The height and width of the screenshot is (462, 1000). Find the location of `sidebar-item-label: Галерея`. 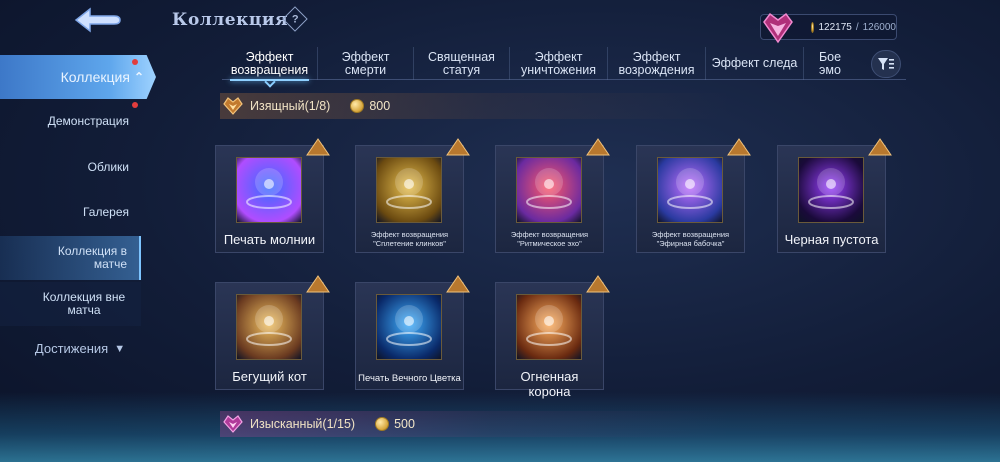

sidebar-item-label: Галерея is located at coordinates (105, 211).